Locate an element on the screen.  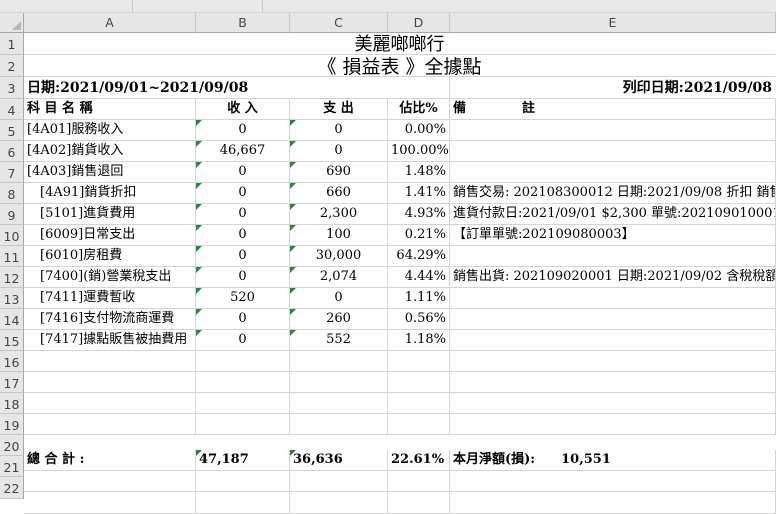
item-name-cell: [4A01]服務收入 is located at coordinates (110, 130).